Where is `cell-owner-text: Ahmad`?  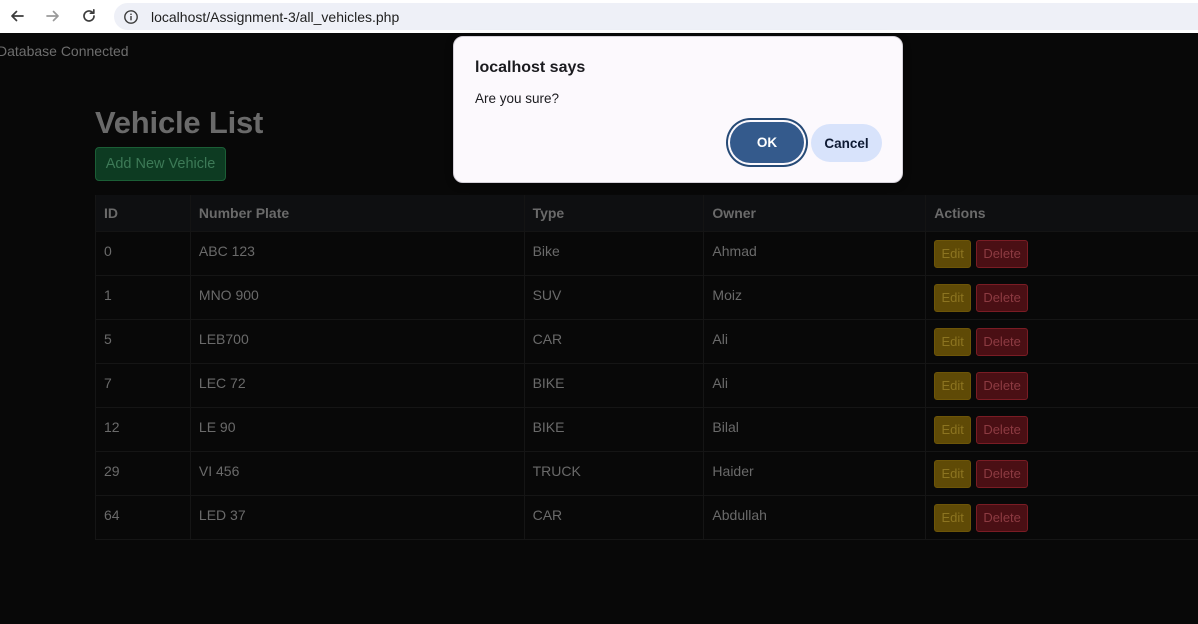
cell-owner-text: Ahmad is located at coordinates (734, 250).